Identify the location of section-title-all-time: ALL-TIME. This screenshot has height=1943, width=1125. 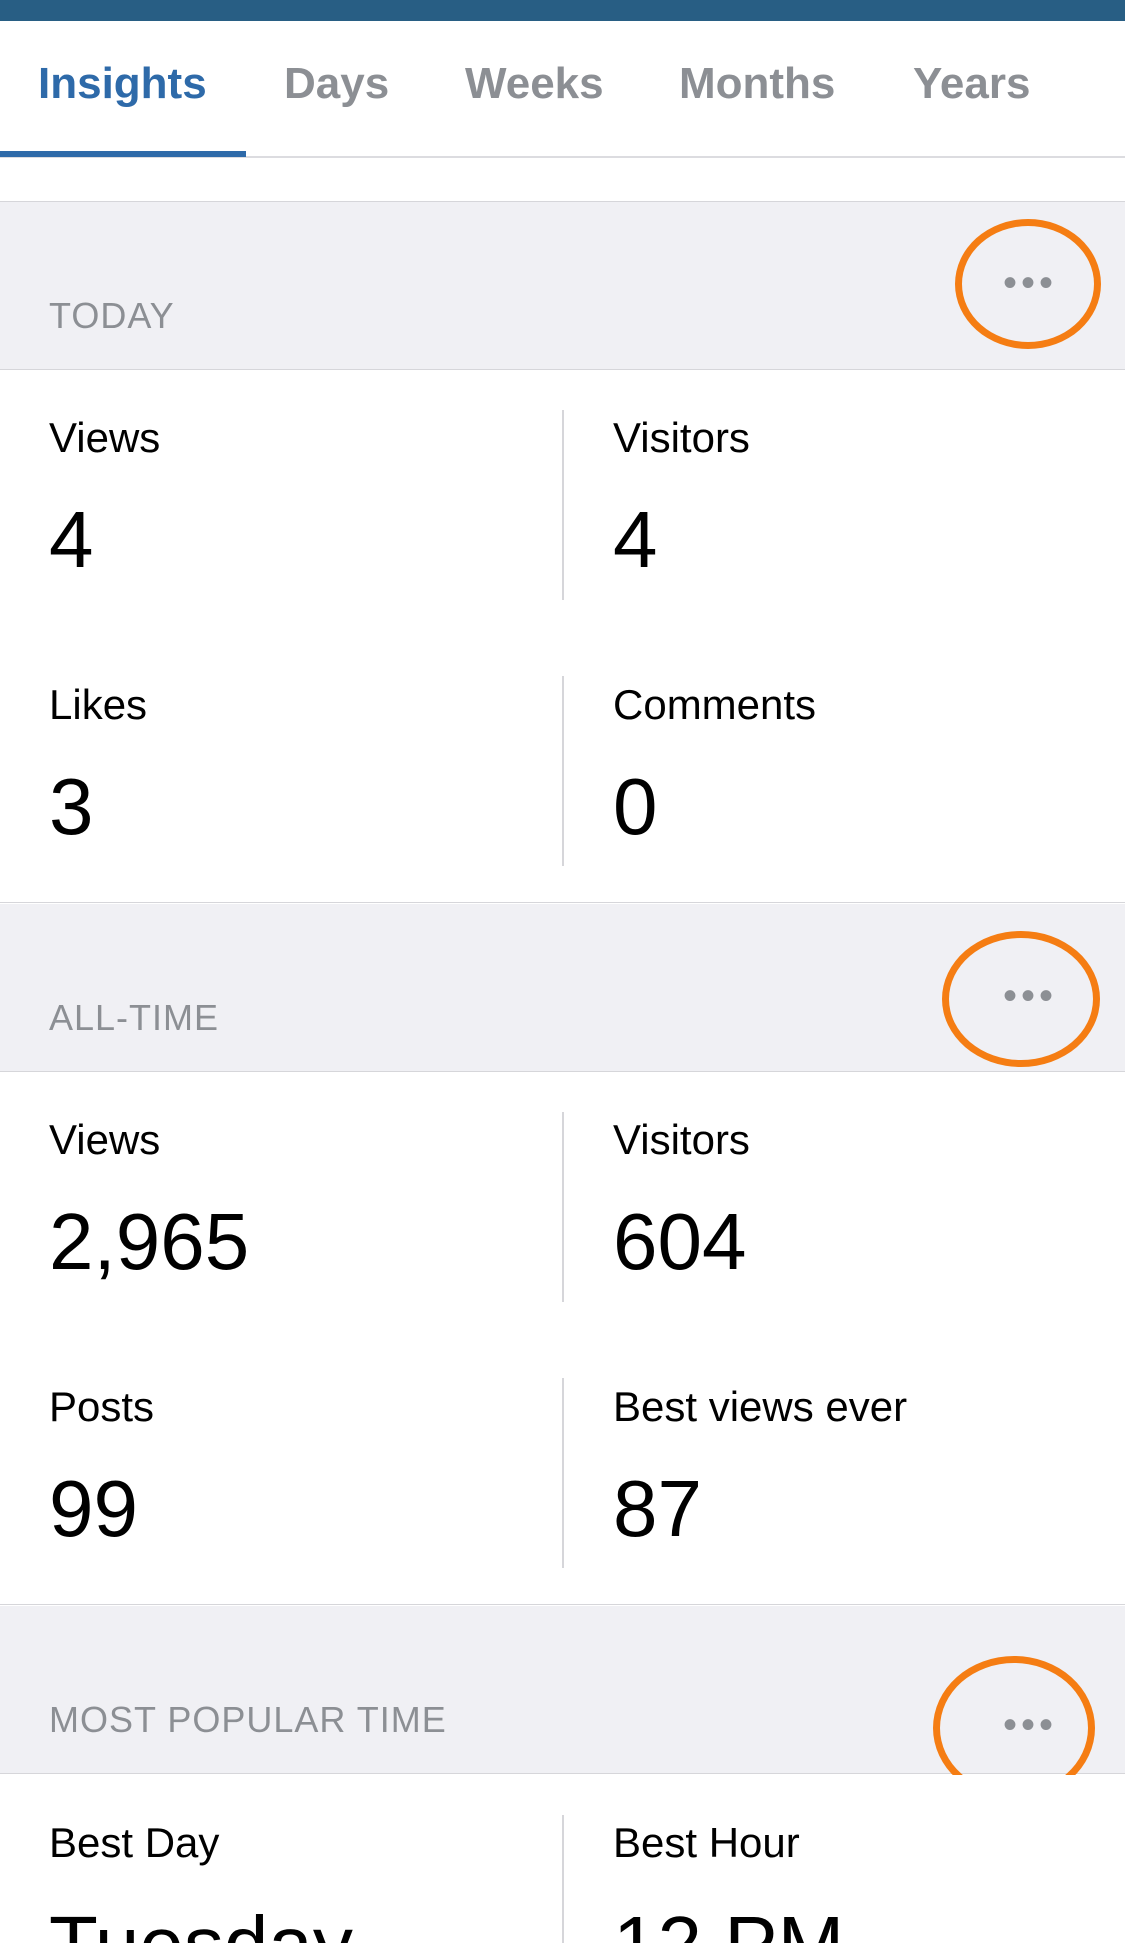
(134, 1017).